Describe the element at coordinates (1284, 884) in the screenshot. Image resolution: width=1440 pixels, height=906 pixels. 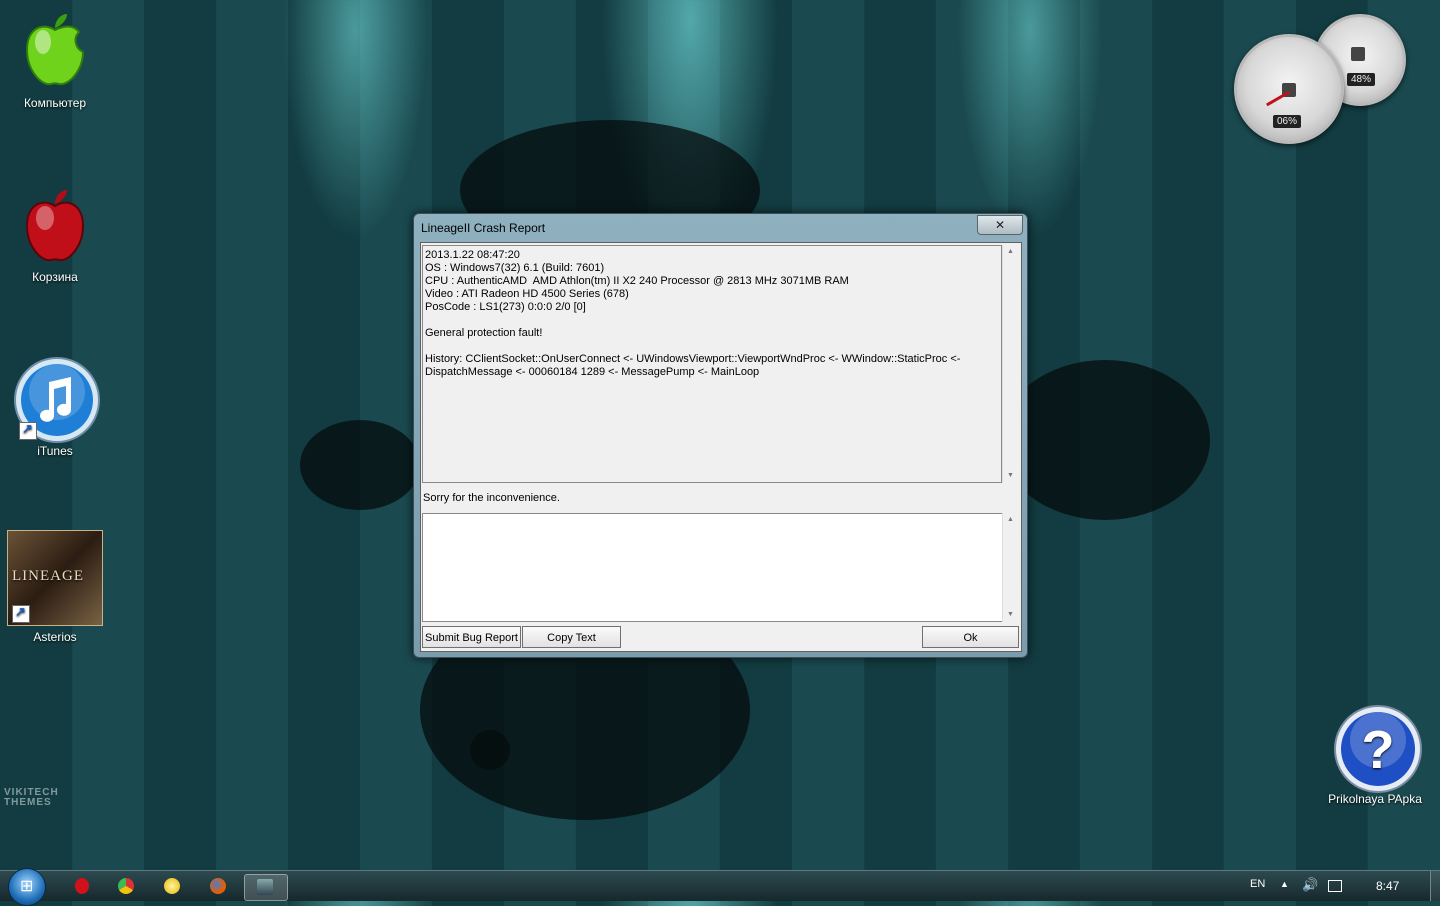
I see `tray-expand-icon: ▲` at that location.